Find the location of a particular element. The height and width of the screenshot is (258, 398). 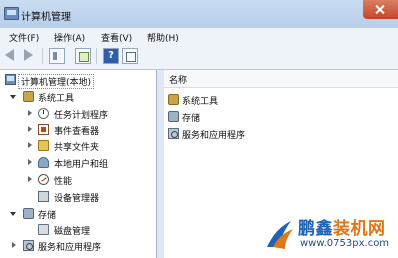

tree-item-storage: 存储 is located at coordinates (78, 213).